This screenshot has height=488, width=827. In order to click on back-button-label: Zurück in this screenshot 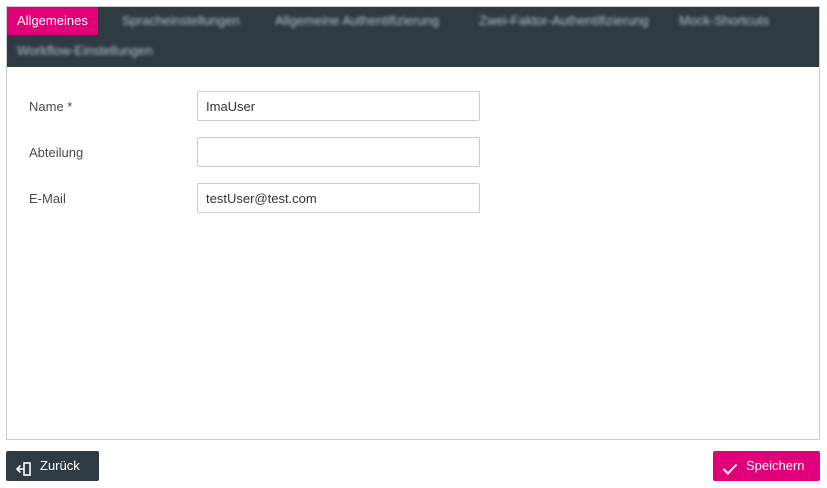, I will do `click(60, 465)`.